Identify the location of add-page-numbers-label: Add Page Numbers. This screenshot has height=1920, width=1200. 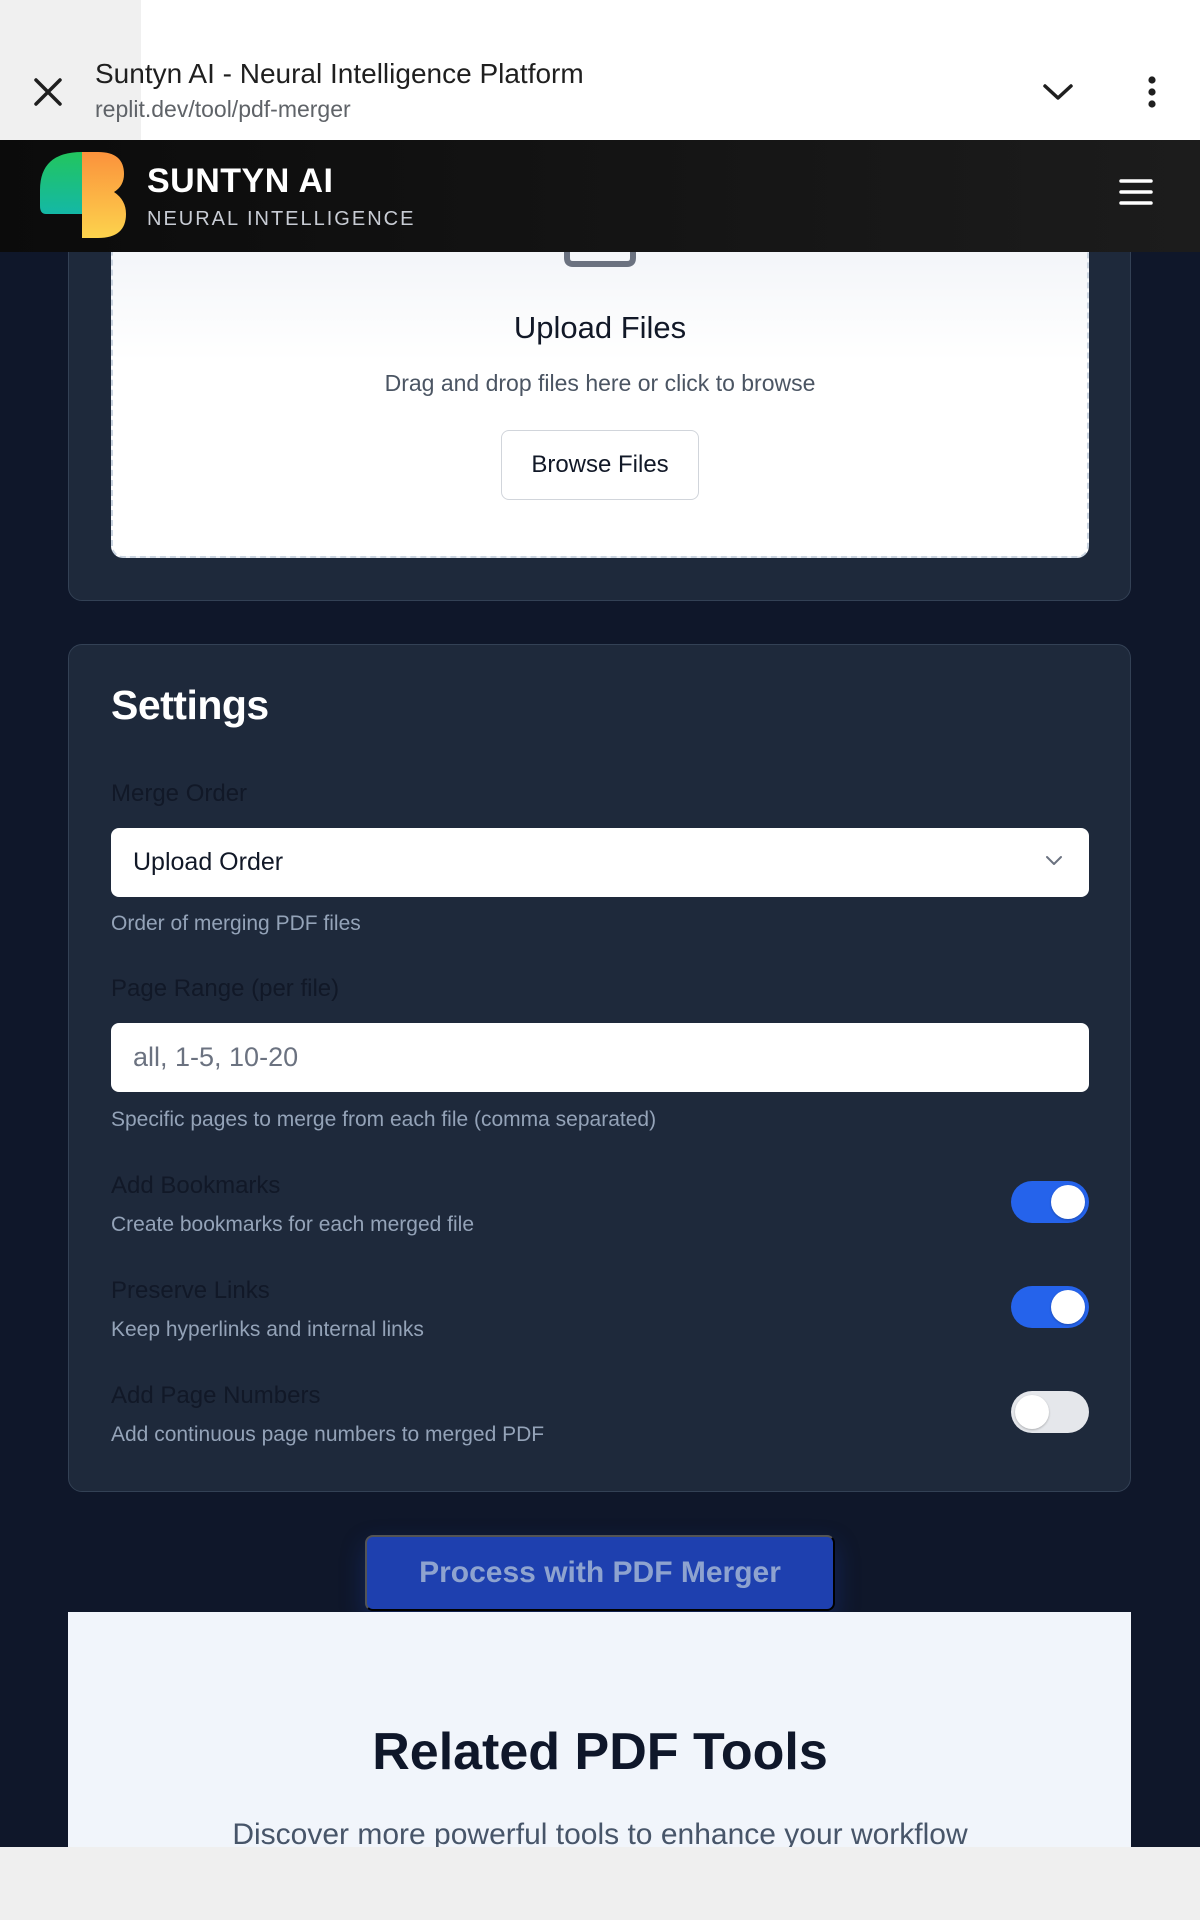
(216, 1395).